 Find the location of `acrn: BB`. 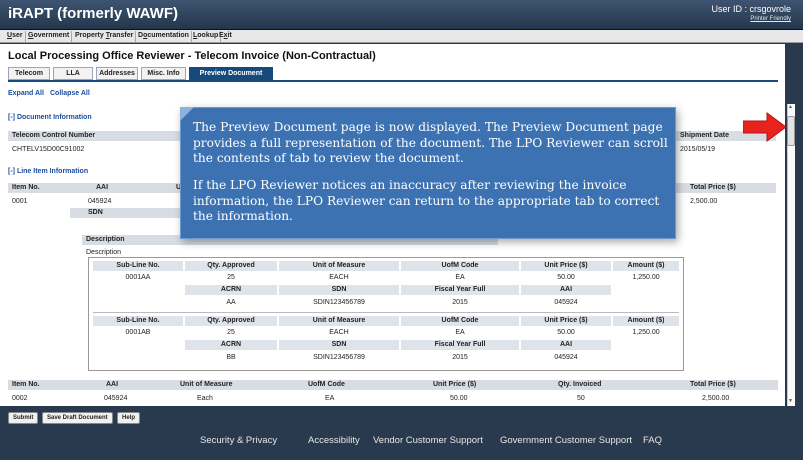

acrn: BB is located at coordinates (231, 357).